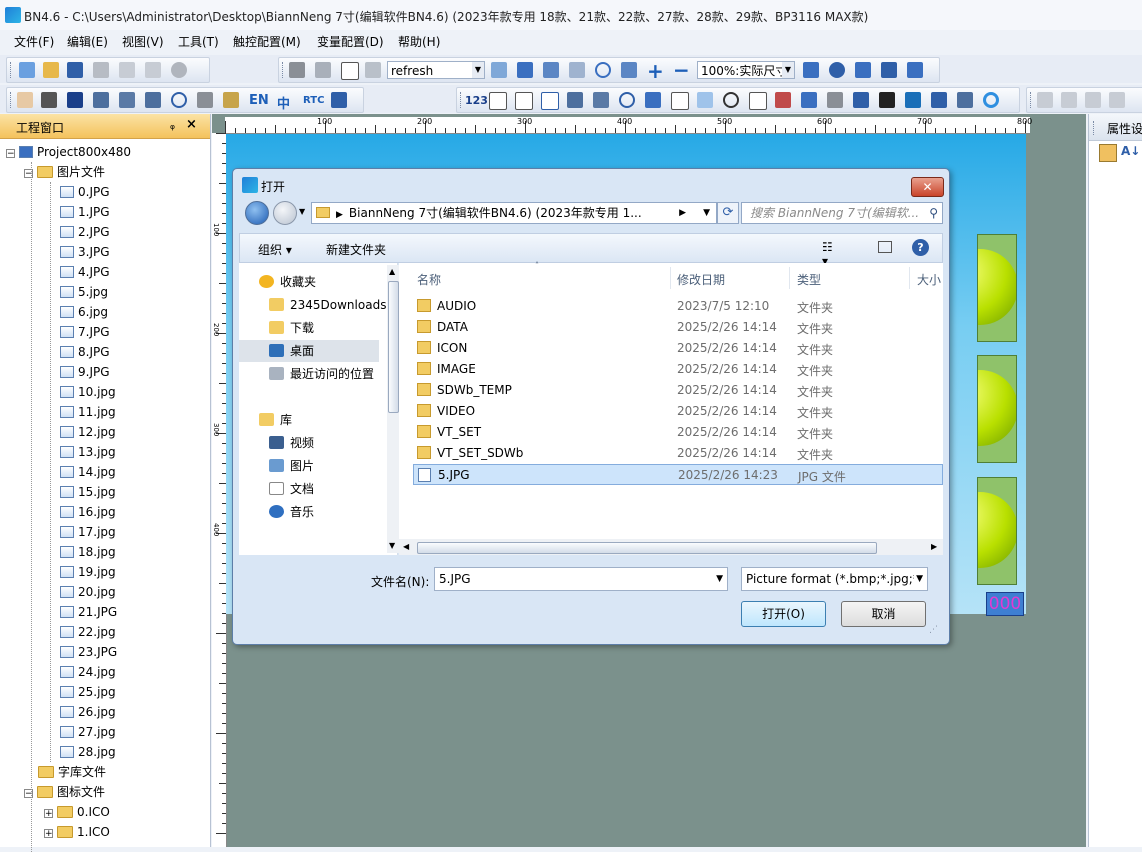 This screenshot has width=1142, height=852. I want to click on tree-item-image: 21.JPG, so click(88, 612).